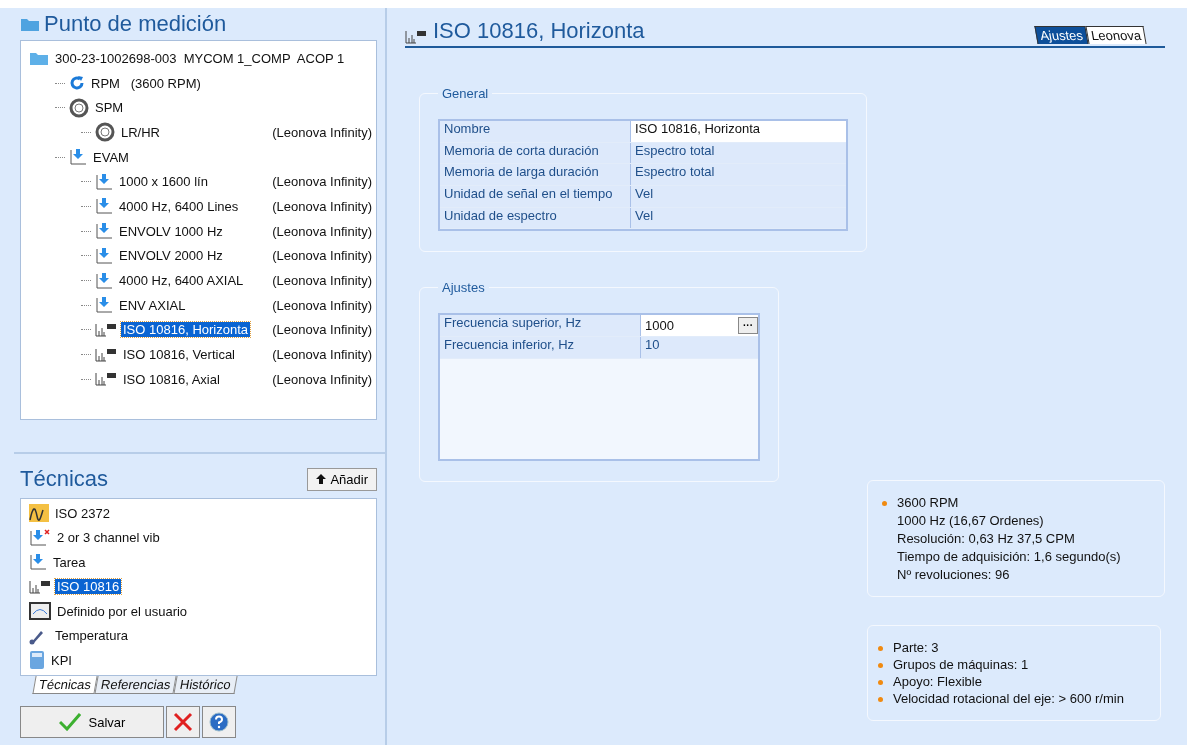  I want to click on technique-item: Definido por el usuario, so click(122, 611).